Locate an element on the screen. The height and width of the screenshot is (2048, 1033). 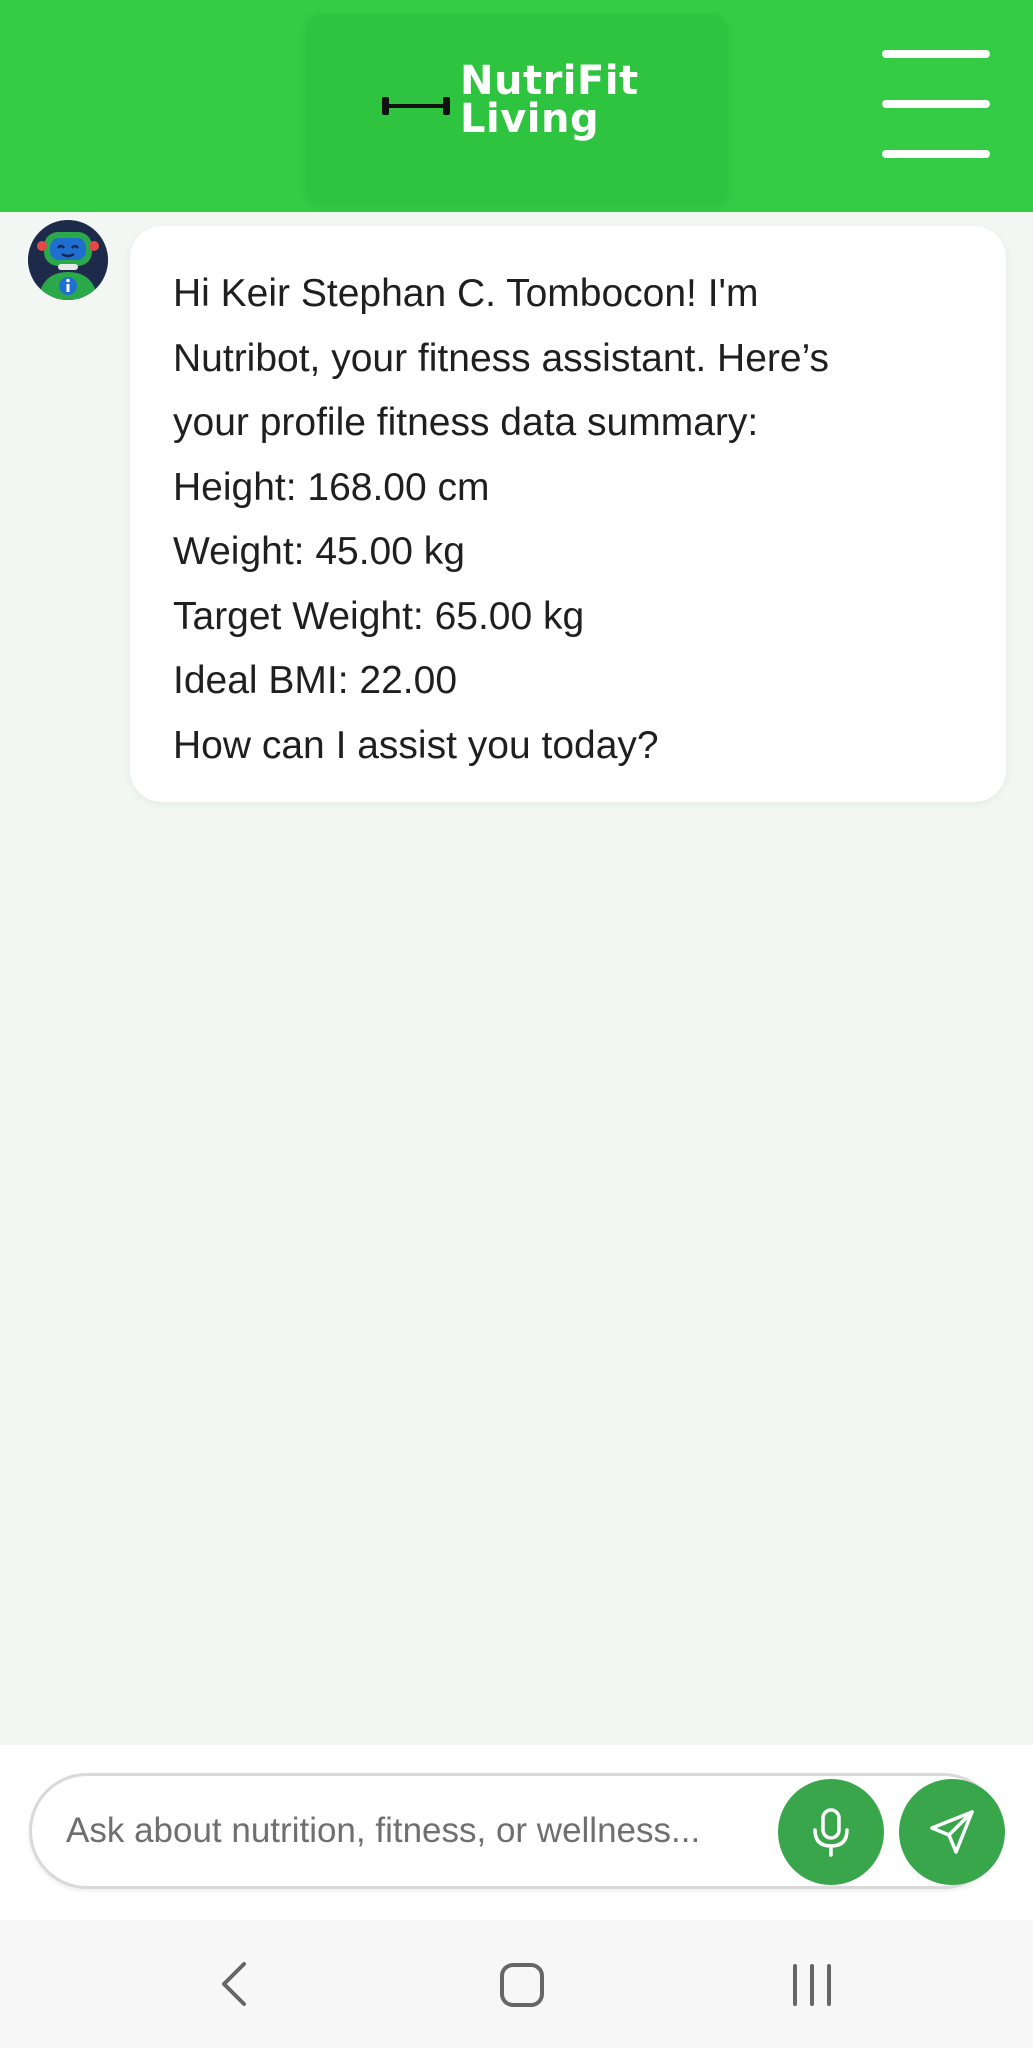
home-button is located at coordinates (522, 1984).